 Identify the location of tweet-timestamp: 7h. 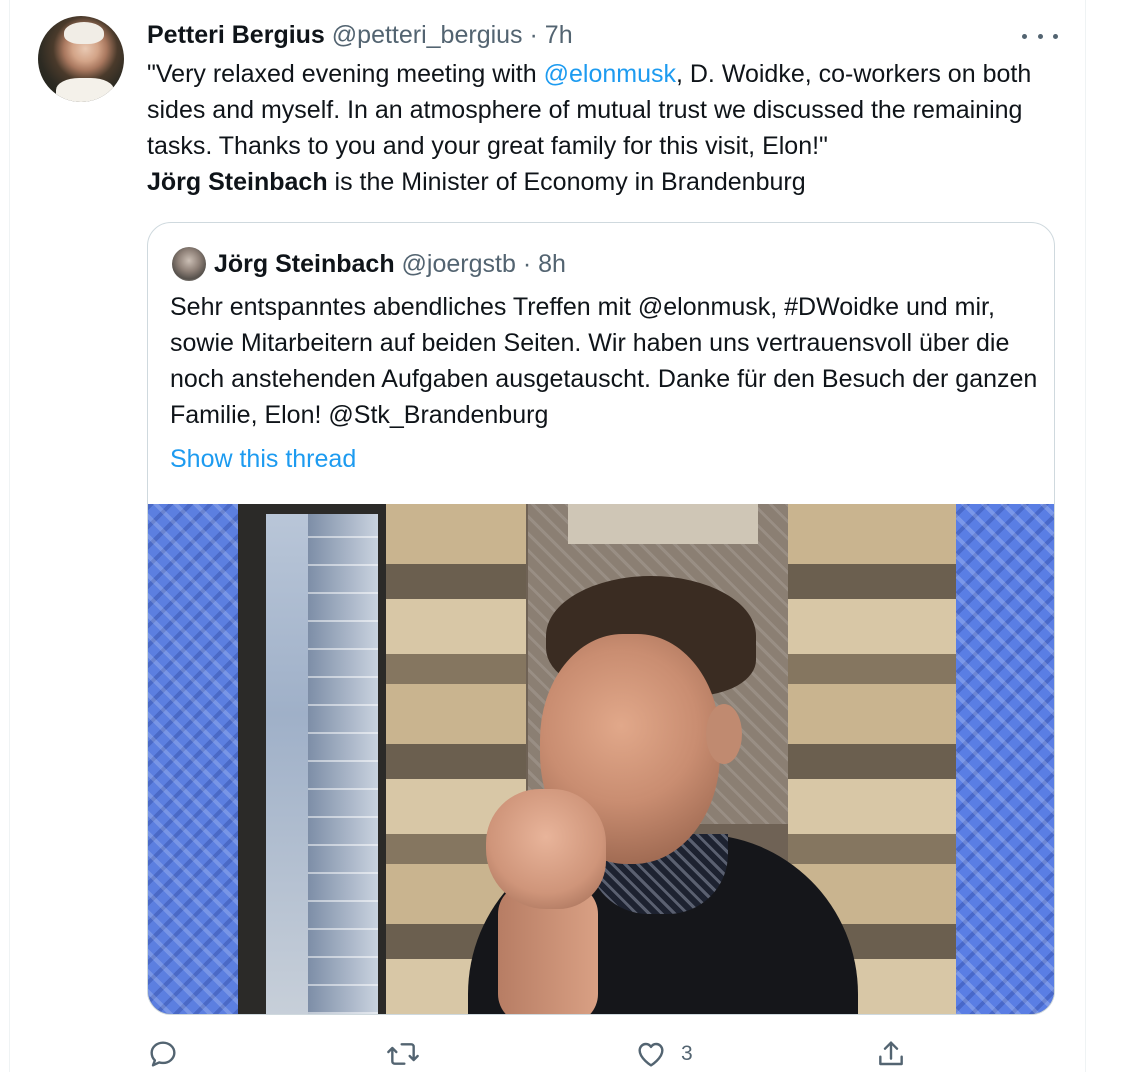
(559, 35).